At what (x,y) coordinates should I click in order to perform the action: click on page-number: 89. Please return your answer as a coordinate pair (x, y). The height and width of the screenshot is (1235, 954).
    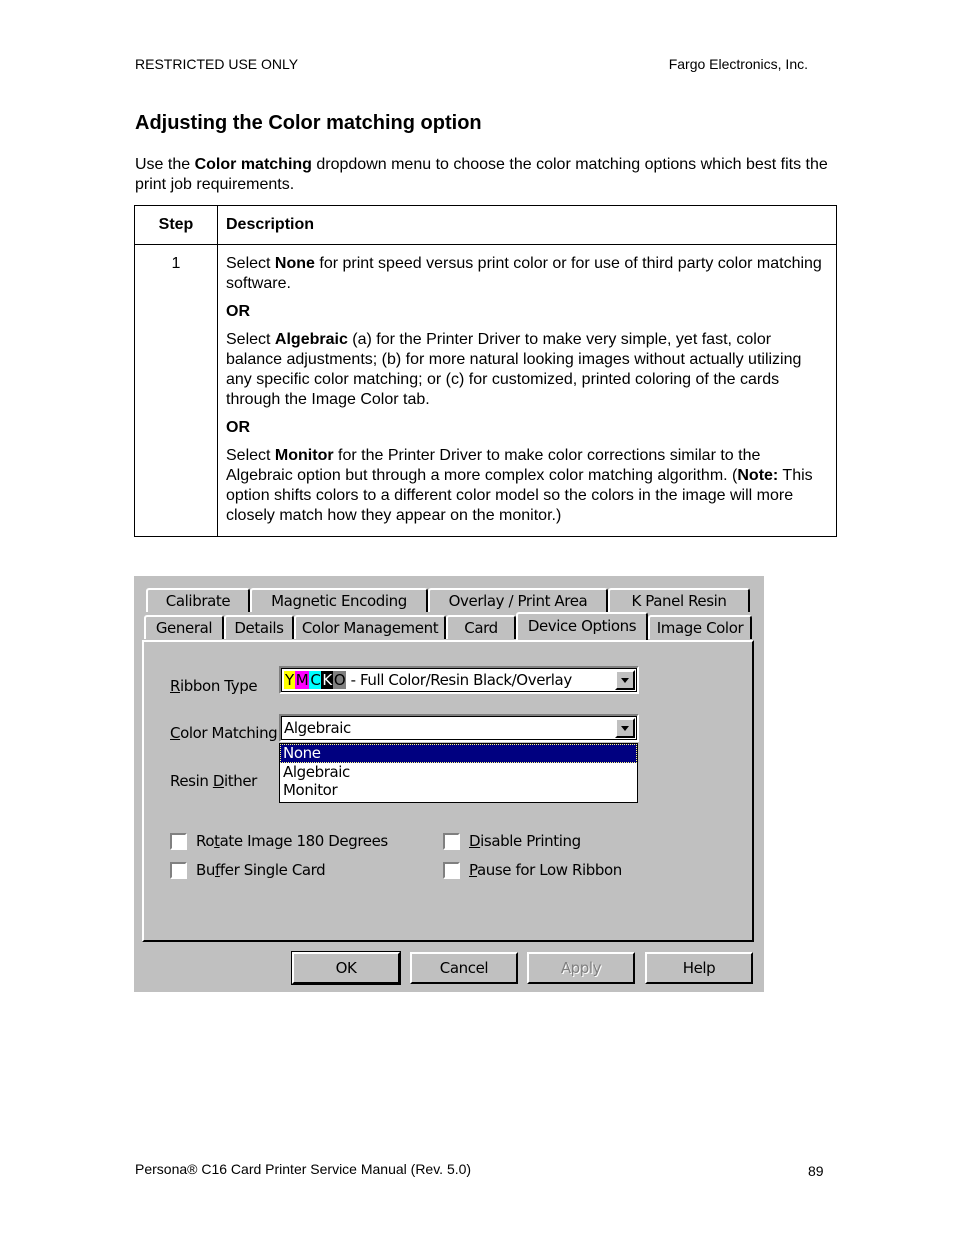
    Looking at the image, I should click on (816, 1171).